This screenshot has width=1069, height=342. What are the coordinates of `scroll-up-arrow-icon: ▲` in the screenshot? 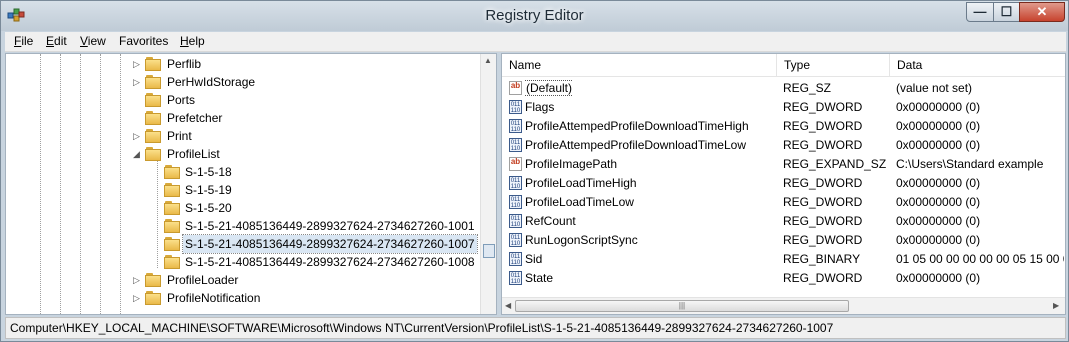 It's located at (488, 60).